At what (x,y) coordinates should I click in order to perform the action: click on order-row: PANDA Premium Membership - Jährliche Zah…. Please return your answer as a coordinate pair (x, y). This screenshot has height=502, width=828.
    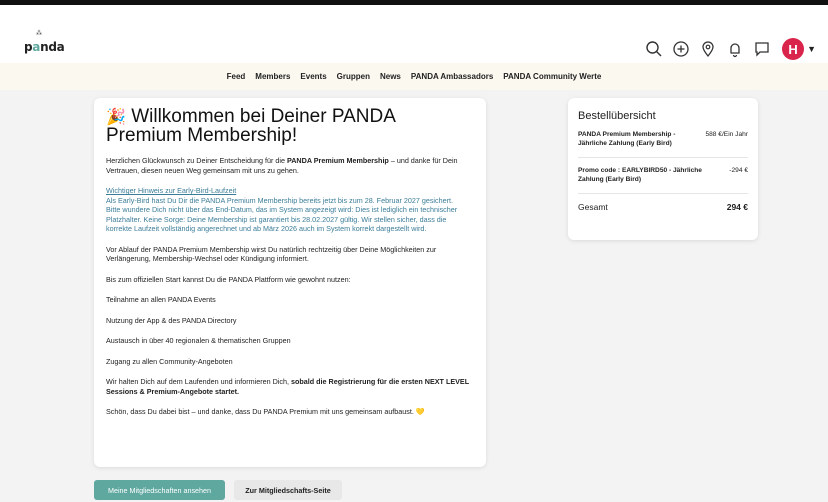
    Looking at the image, I should click on (663, 140).